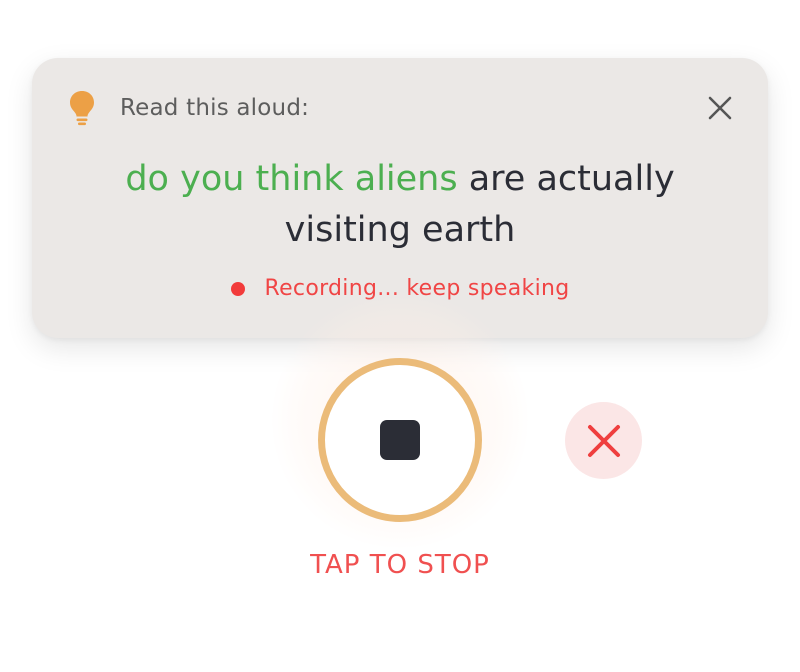 This screenshot has width=800, height=672. I want to click on cancel-recording-button, so click(603, 440).